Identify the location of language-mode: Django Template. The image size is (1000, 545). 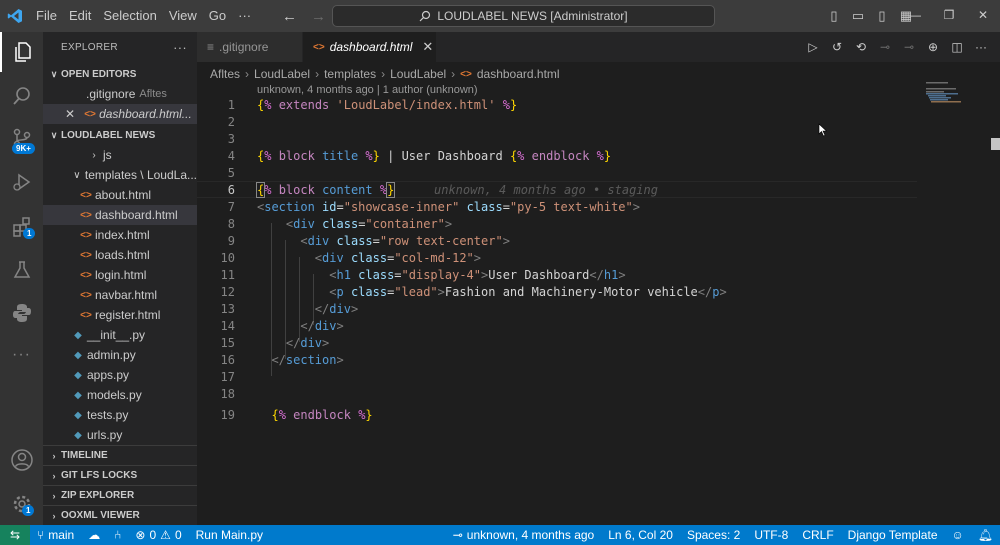
(893, 535).